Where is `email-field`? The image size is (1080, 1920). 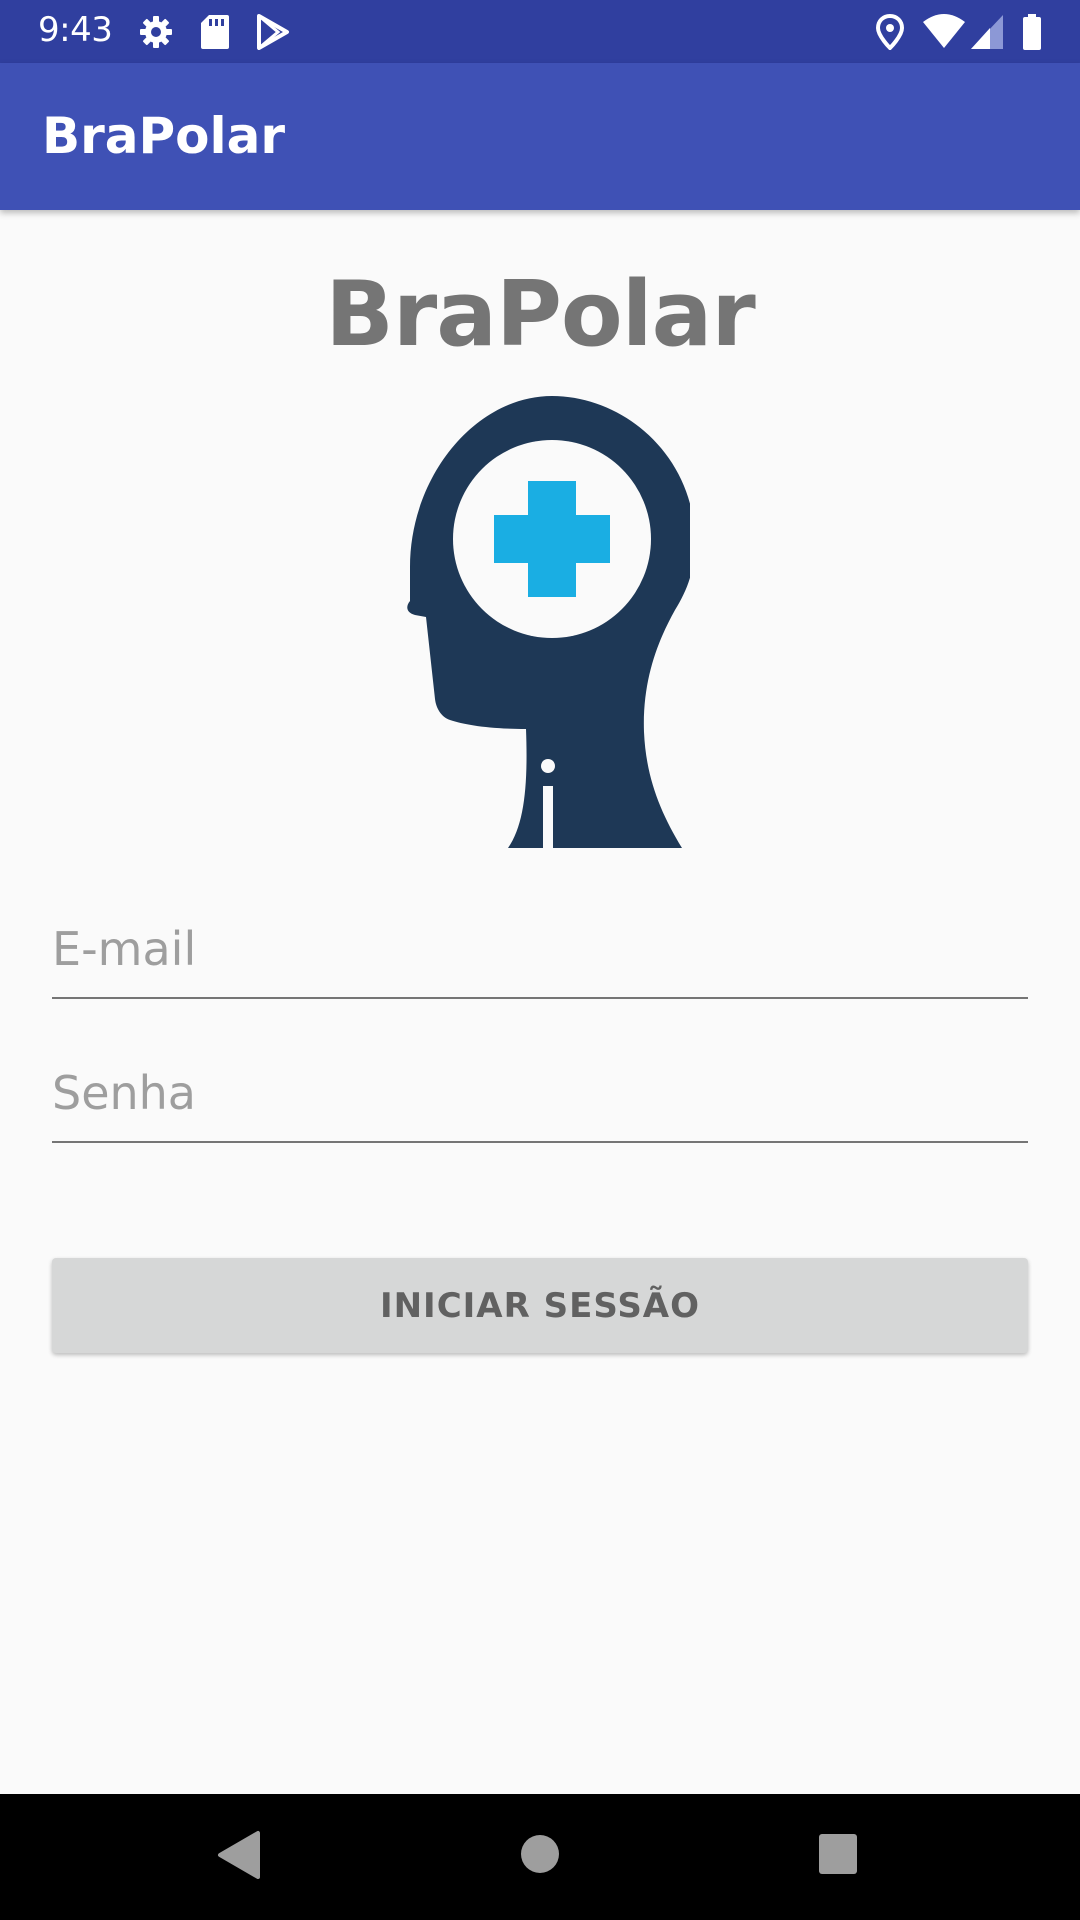 email-field is located at coordinates (540, 954).